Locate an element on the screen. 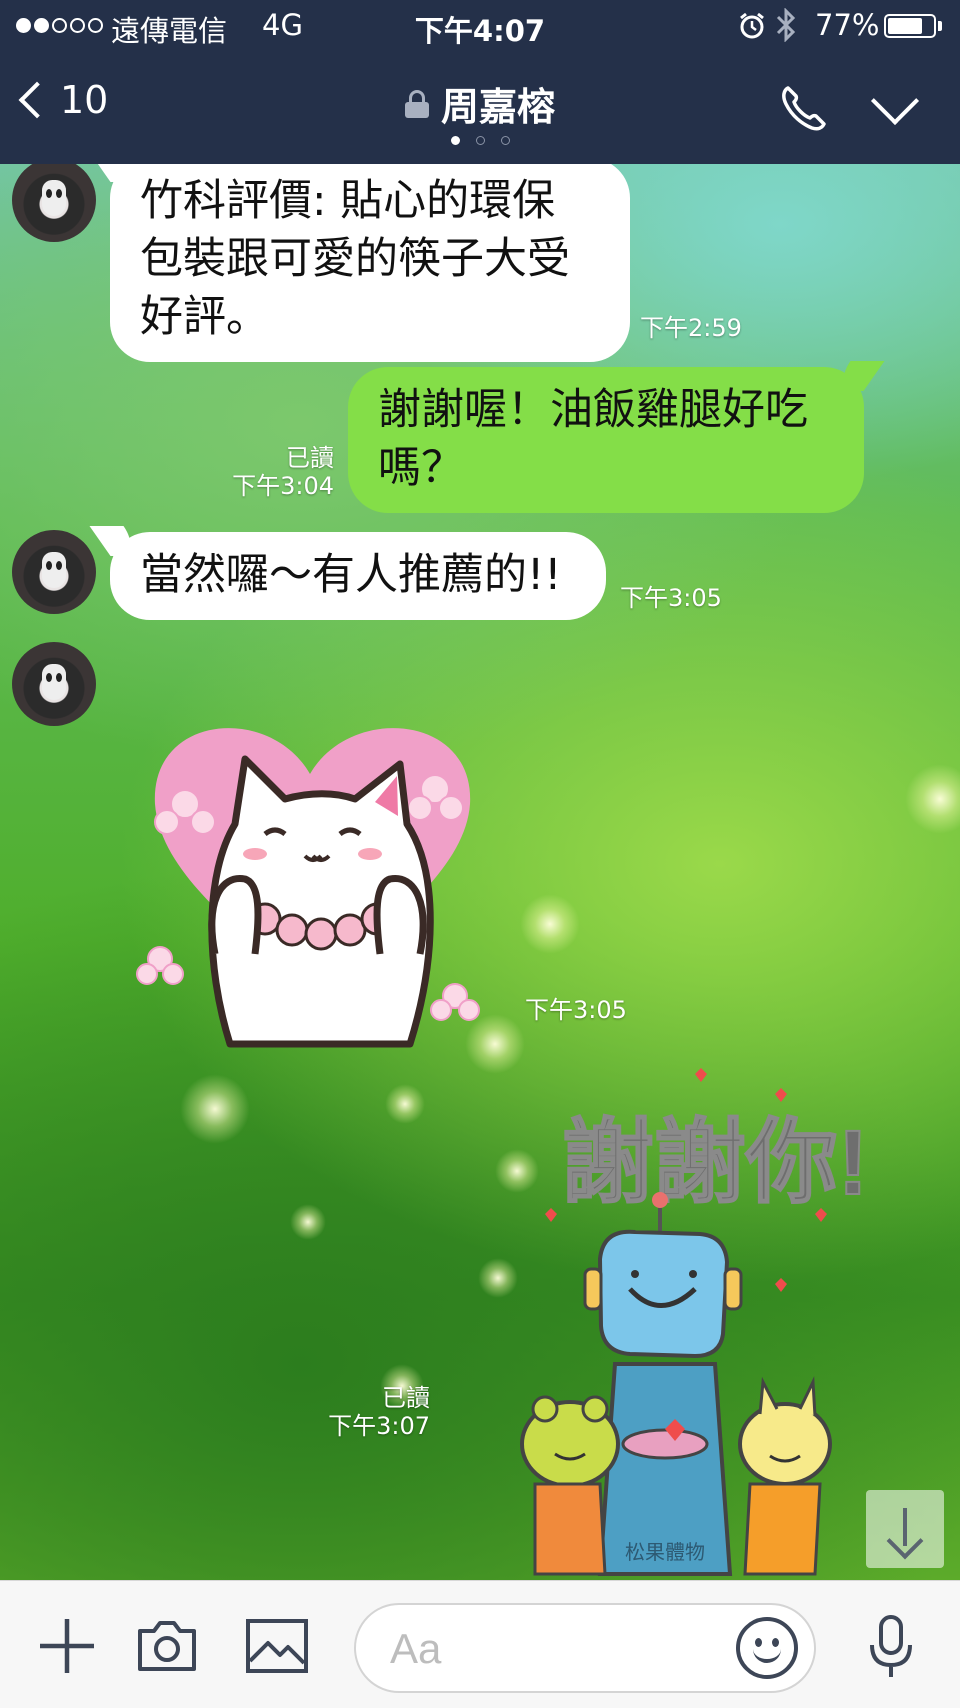 This screenshot has width=960, height=1708. contact-name: 周嘉榕 is located at coordinates (497, 107).